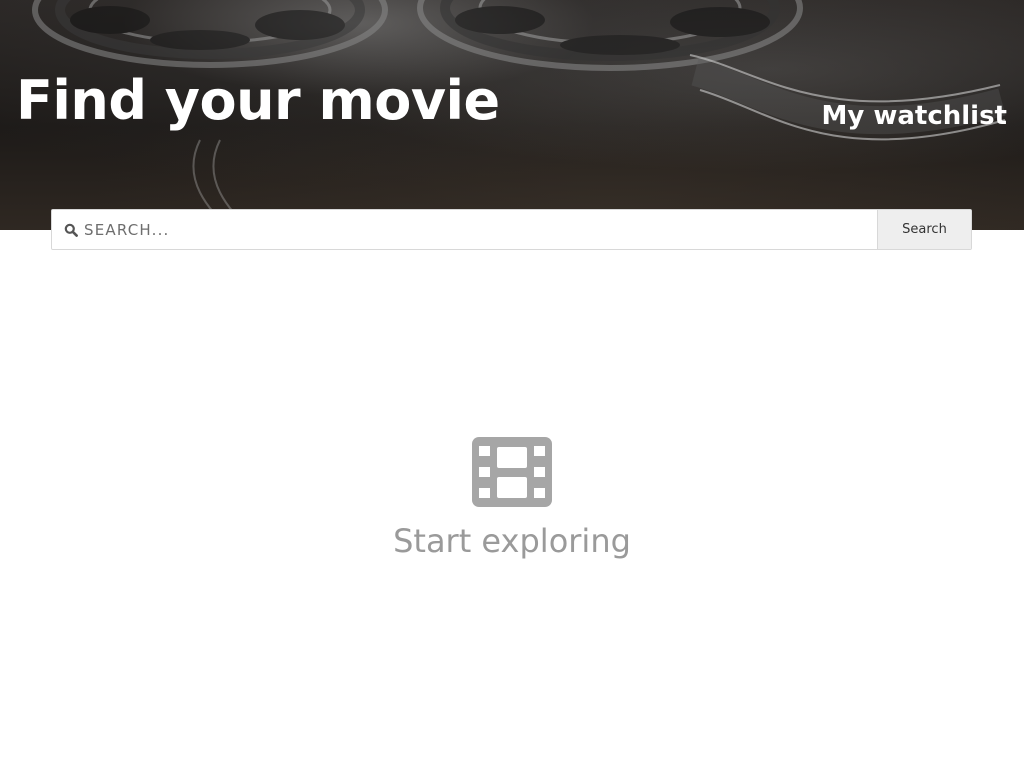 This screenshot has height=768, width=1024. I want to click on page-title: Find your movie, so click(258, 100).